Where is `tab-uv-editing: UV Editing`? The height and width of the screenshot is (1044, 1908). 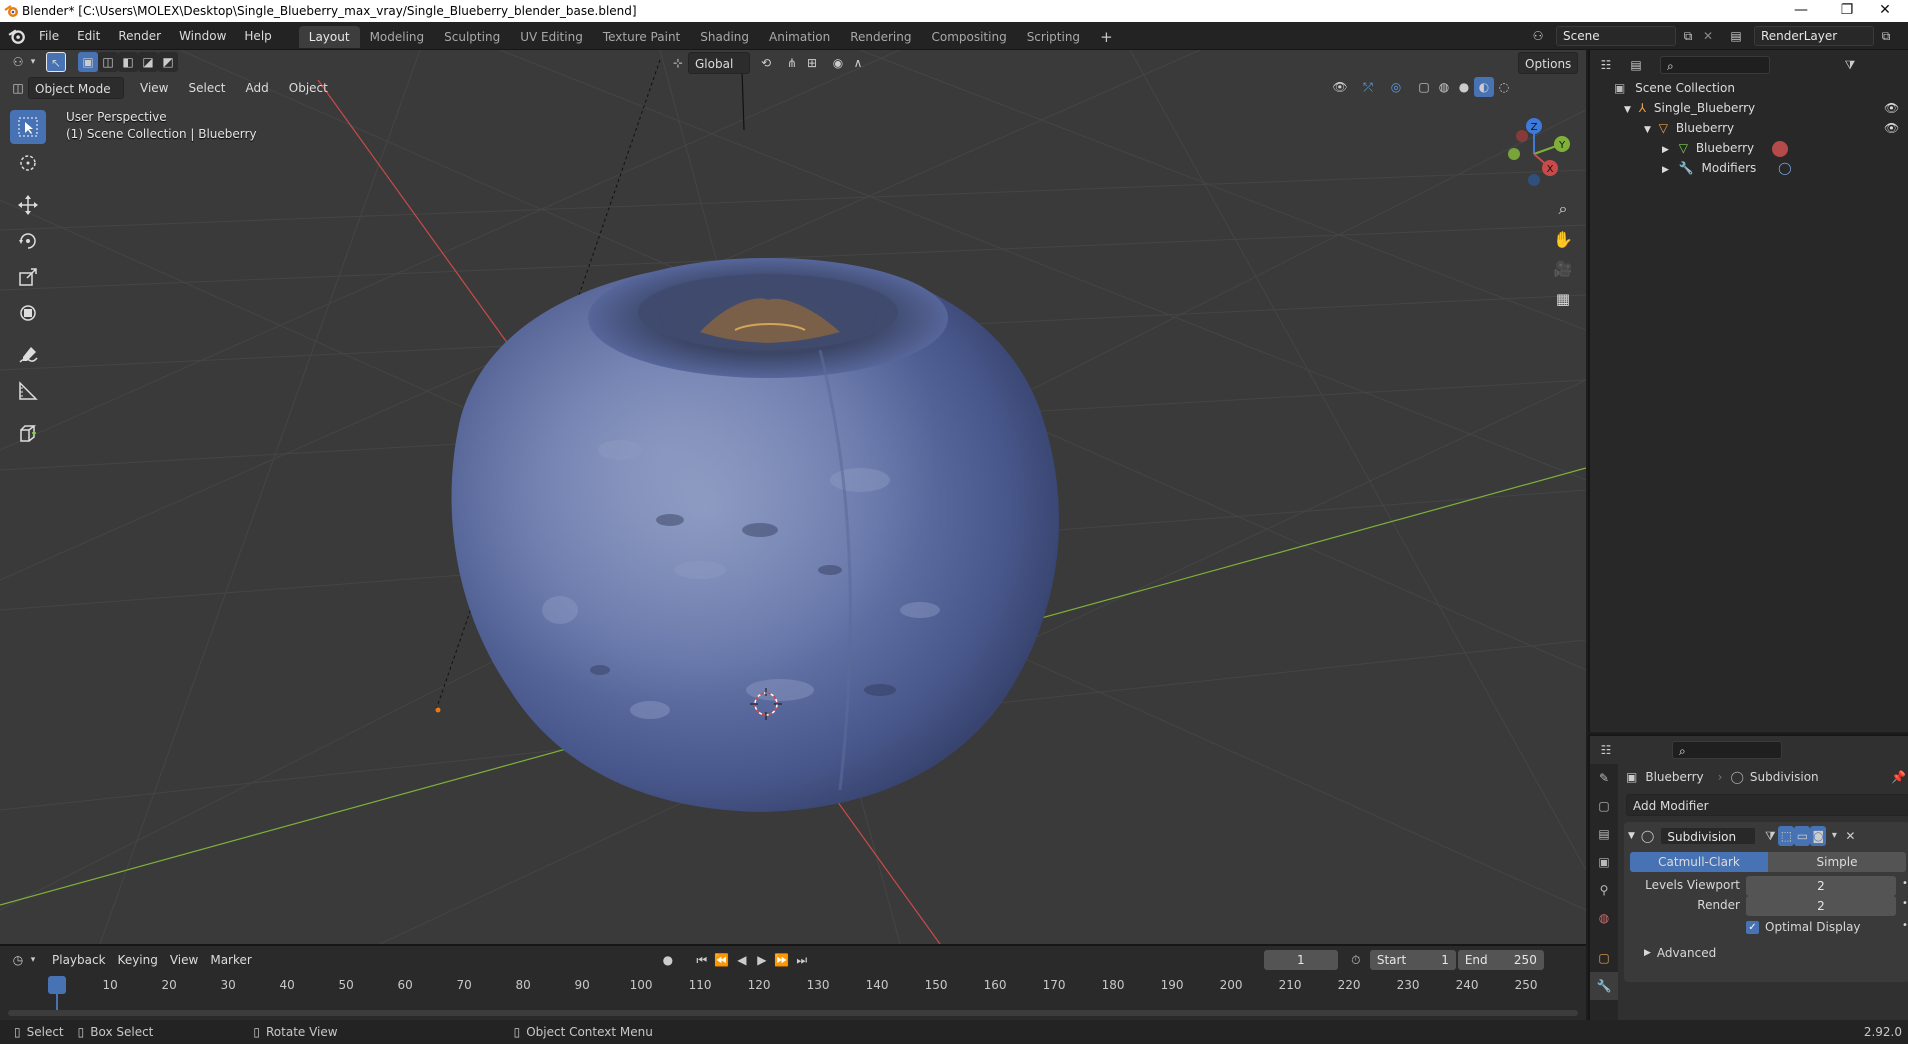 tab-uv-editing: UV Editing is located at coordinates (551, 37).